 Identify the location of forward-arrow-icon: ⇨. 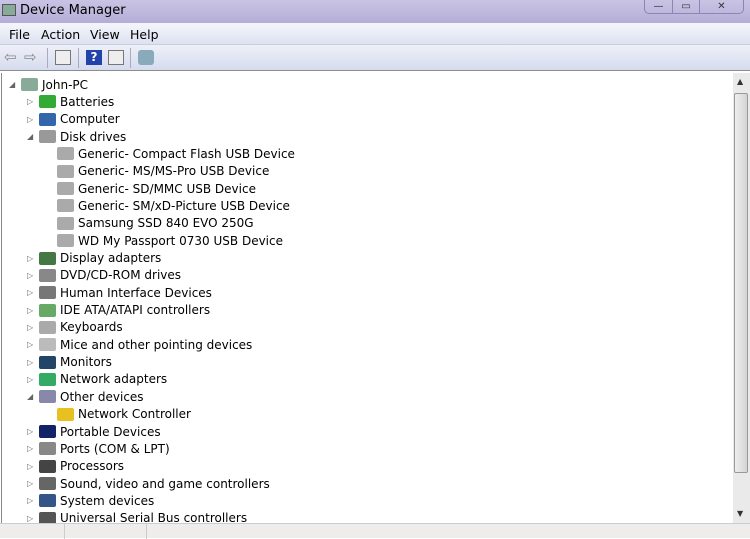
(32, 57).